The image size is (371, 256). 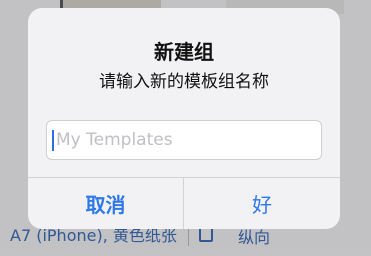 I want to click on text-caret, so click(x=53, y=140).